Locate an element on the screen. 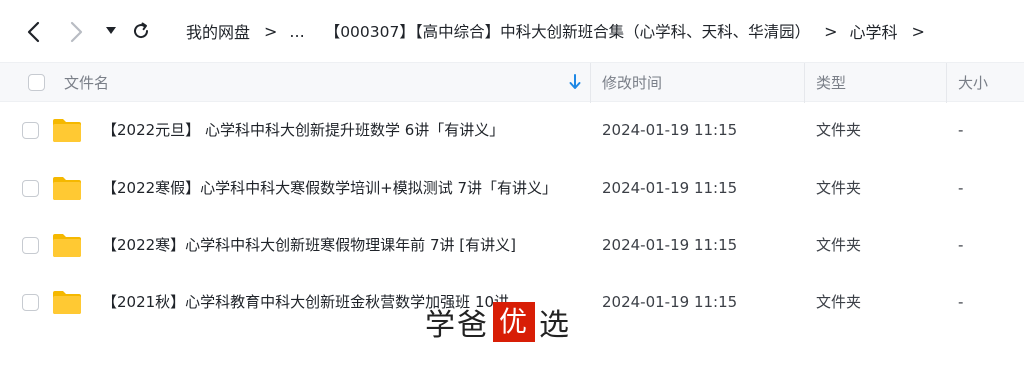  sort-down-arrow-icon is located at coordinates (576, 83).